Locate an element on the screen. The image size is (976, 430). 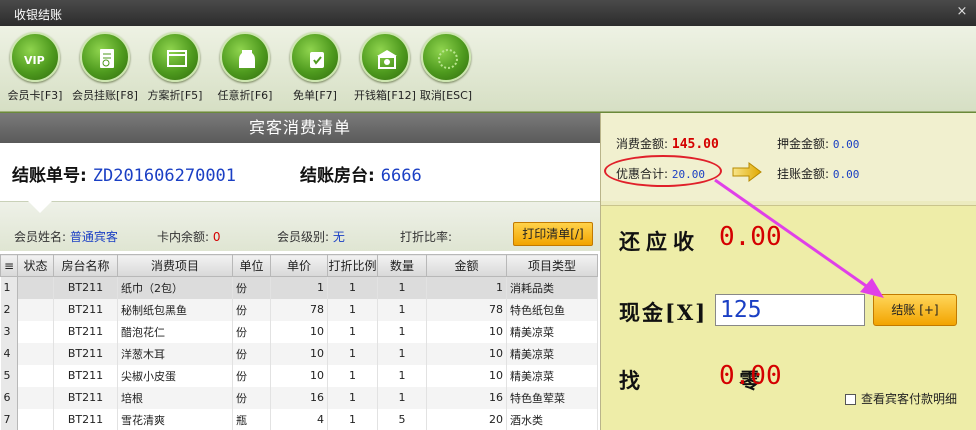
consume-value: 145.00 is located at coordinates (695, 144).